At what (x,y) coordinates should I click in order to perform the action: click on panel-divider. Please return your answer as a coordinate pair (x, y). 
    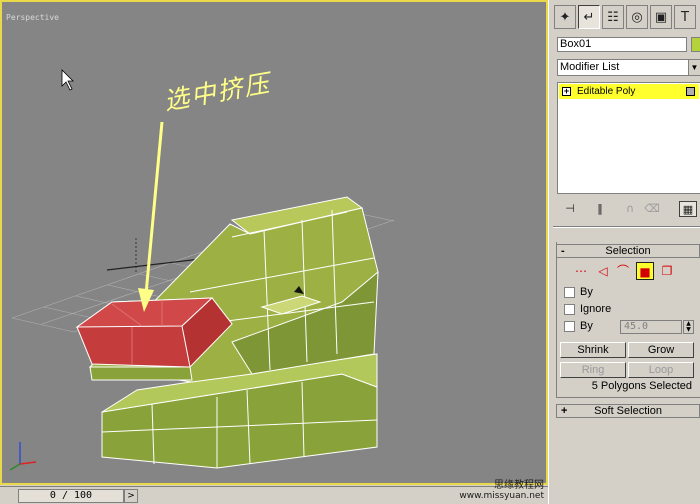
    Looking at the image, I should click on (626, 227).